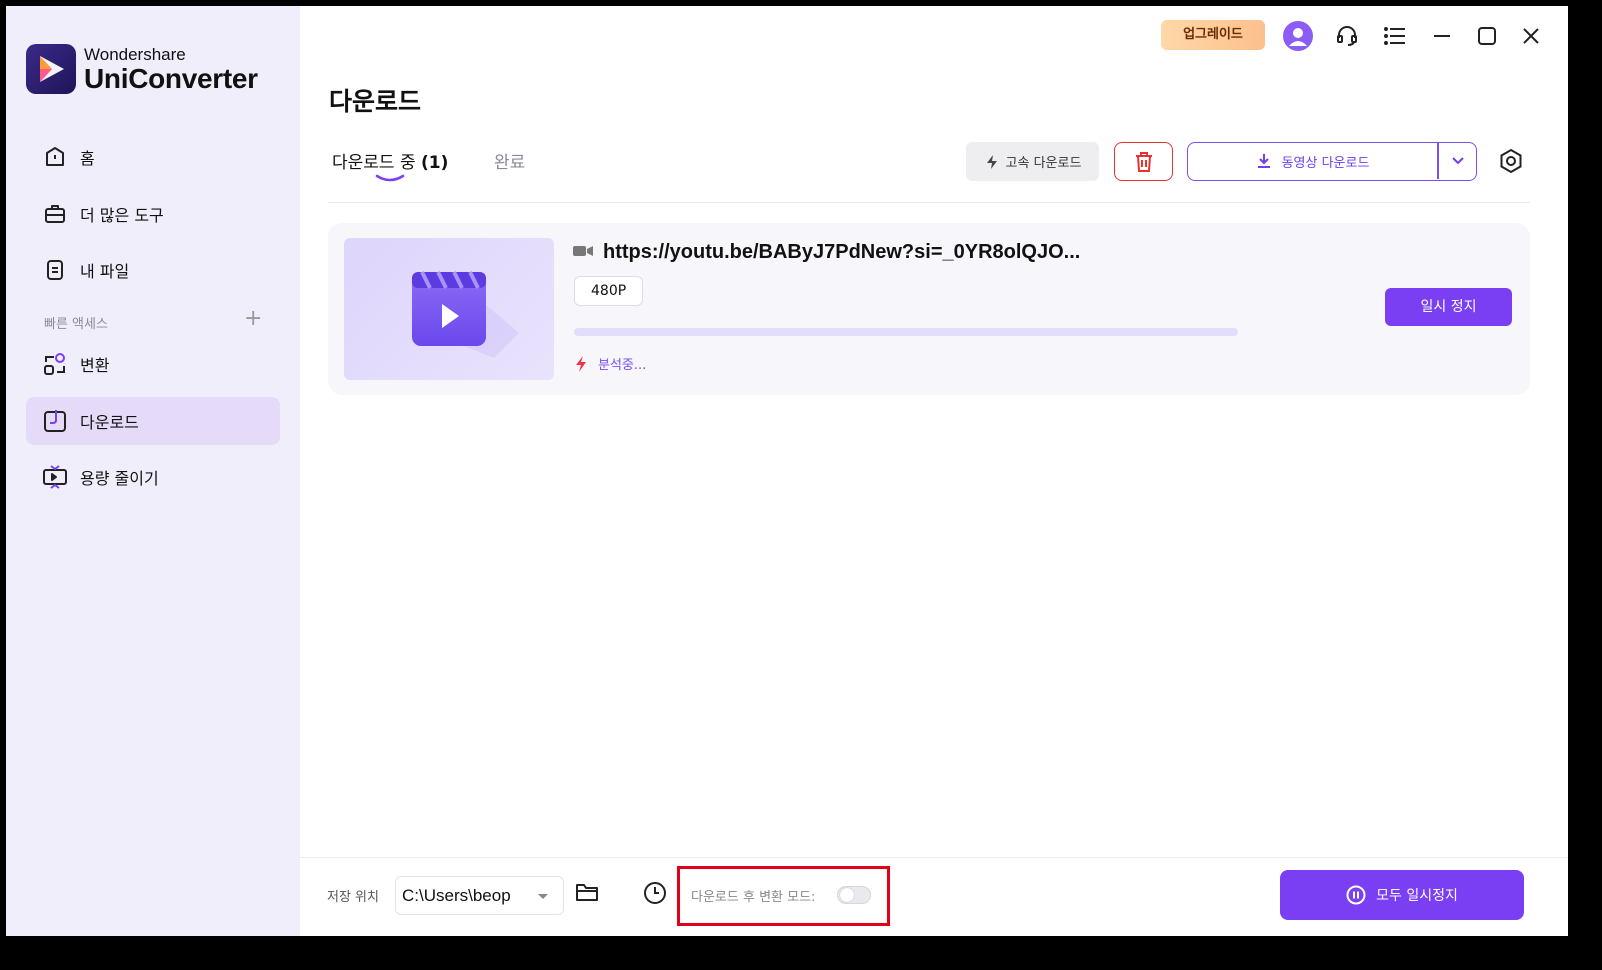 The image size is (1602, 970). What do you see at coordinates (109, 422) in the screenshot?
I see `sidebar-item-label: 다운로드` at bounding box center [109, 422].